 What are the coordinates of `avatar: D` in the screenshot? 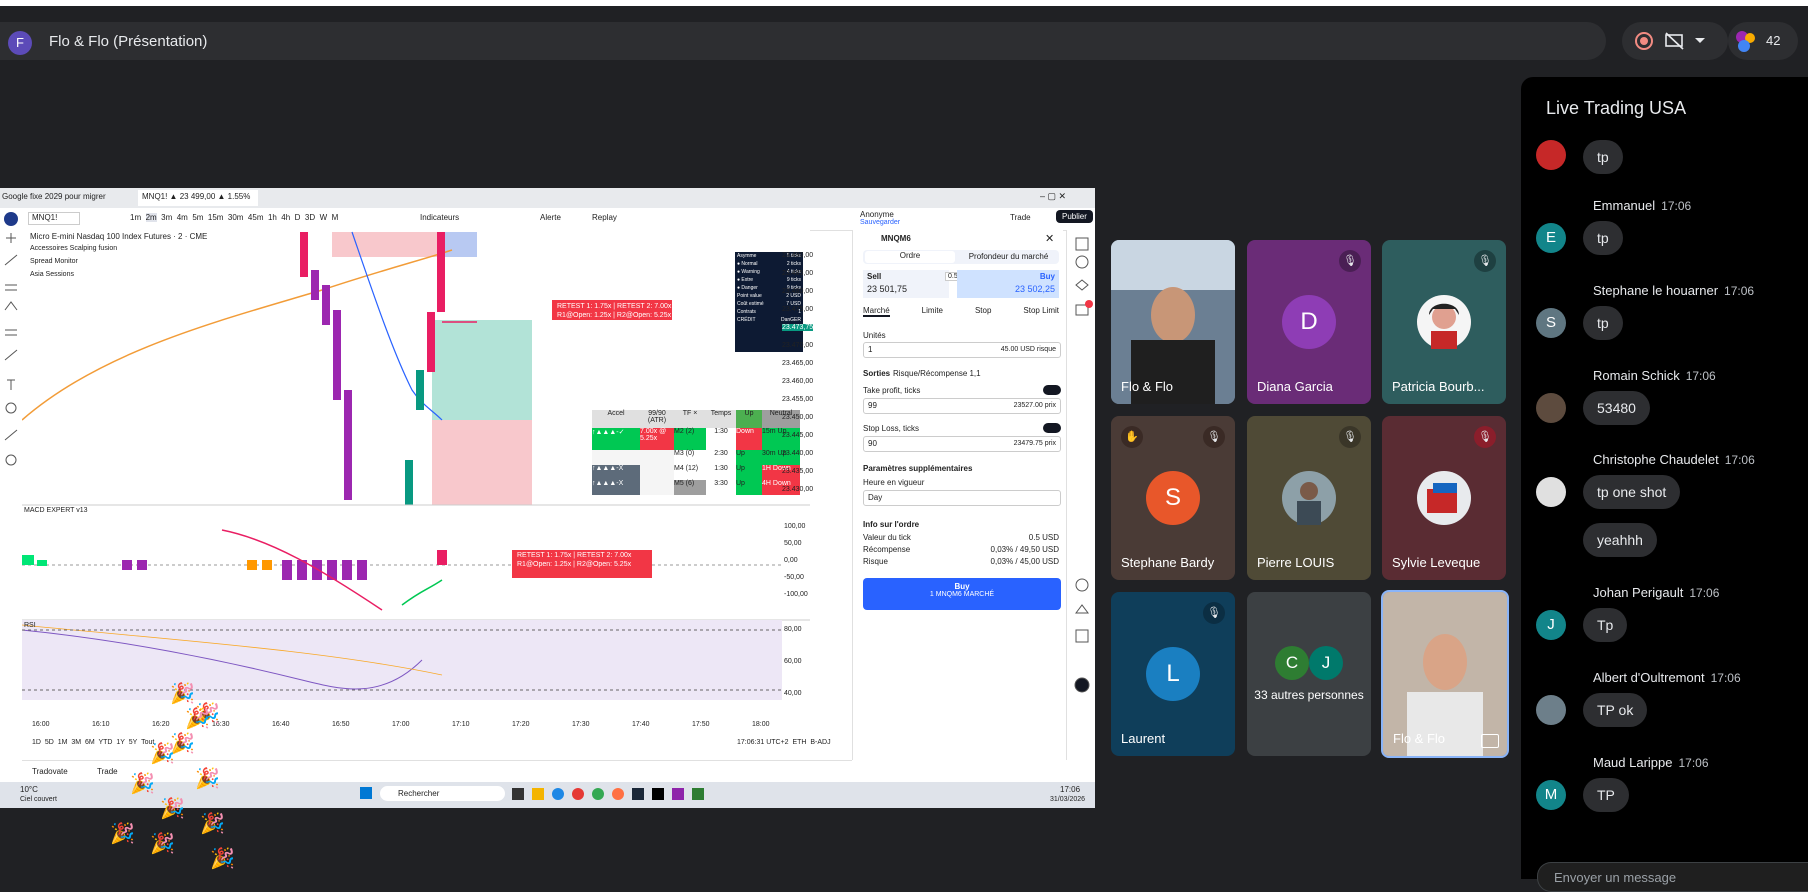 It's located at (1309, 322).